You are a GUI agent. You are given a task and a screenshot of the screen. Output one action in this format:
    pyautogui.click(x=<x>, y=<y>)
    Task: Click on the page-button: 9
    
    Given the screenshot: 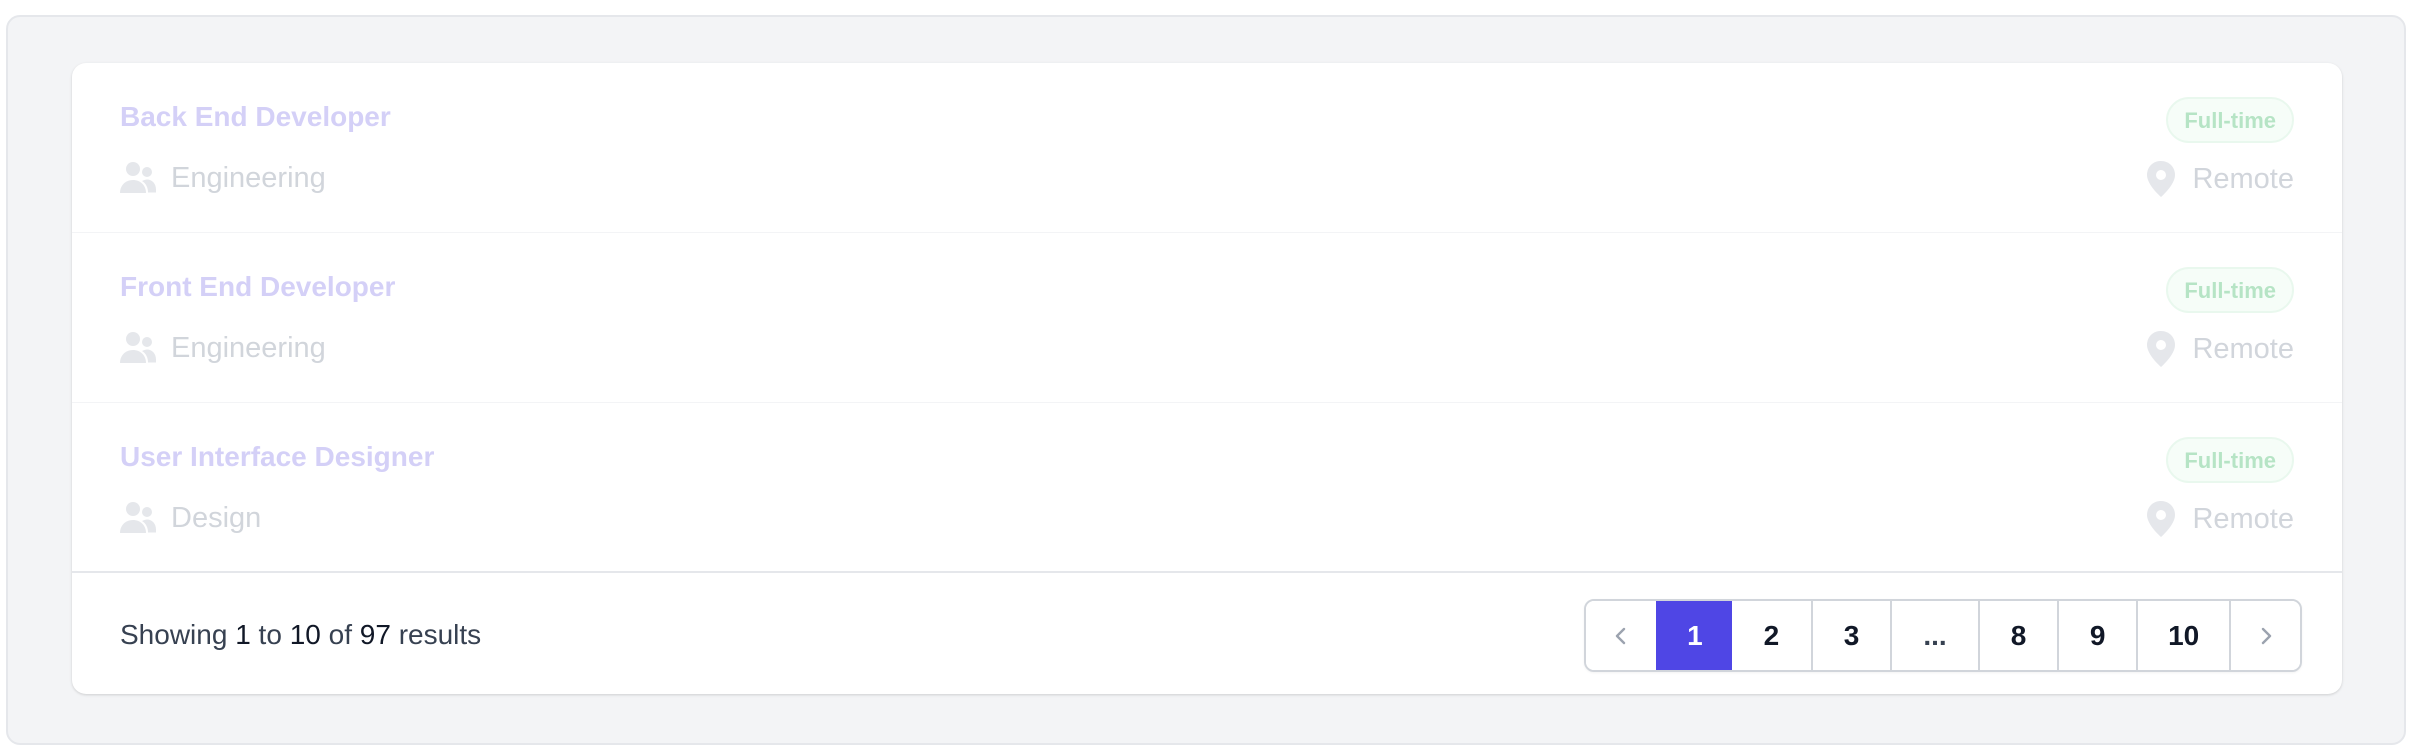 What is the action you would take?
    pyautogui.click(x=2096, y=635)
    